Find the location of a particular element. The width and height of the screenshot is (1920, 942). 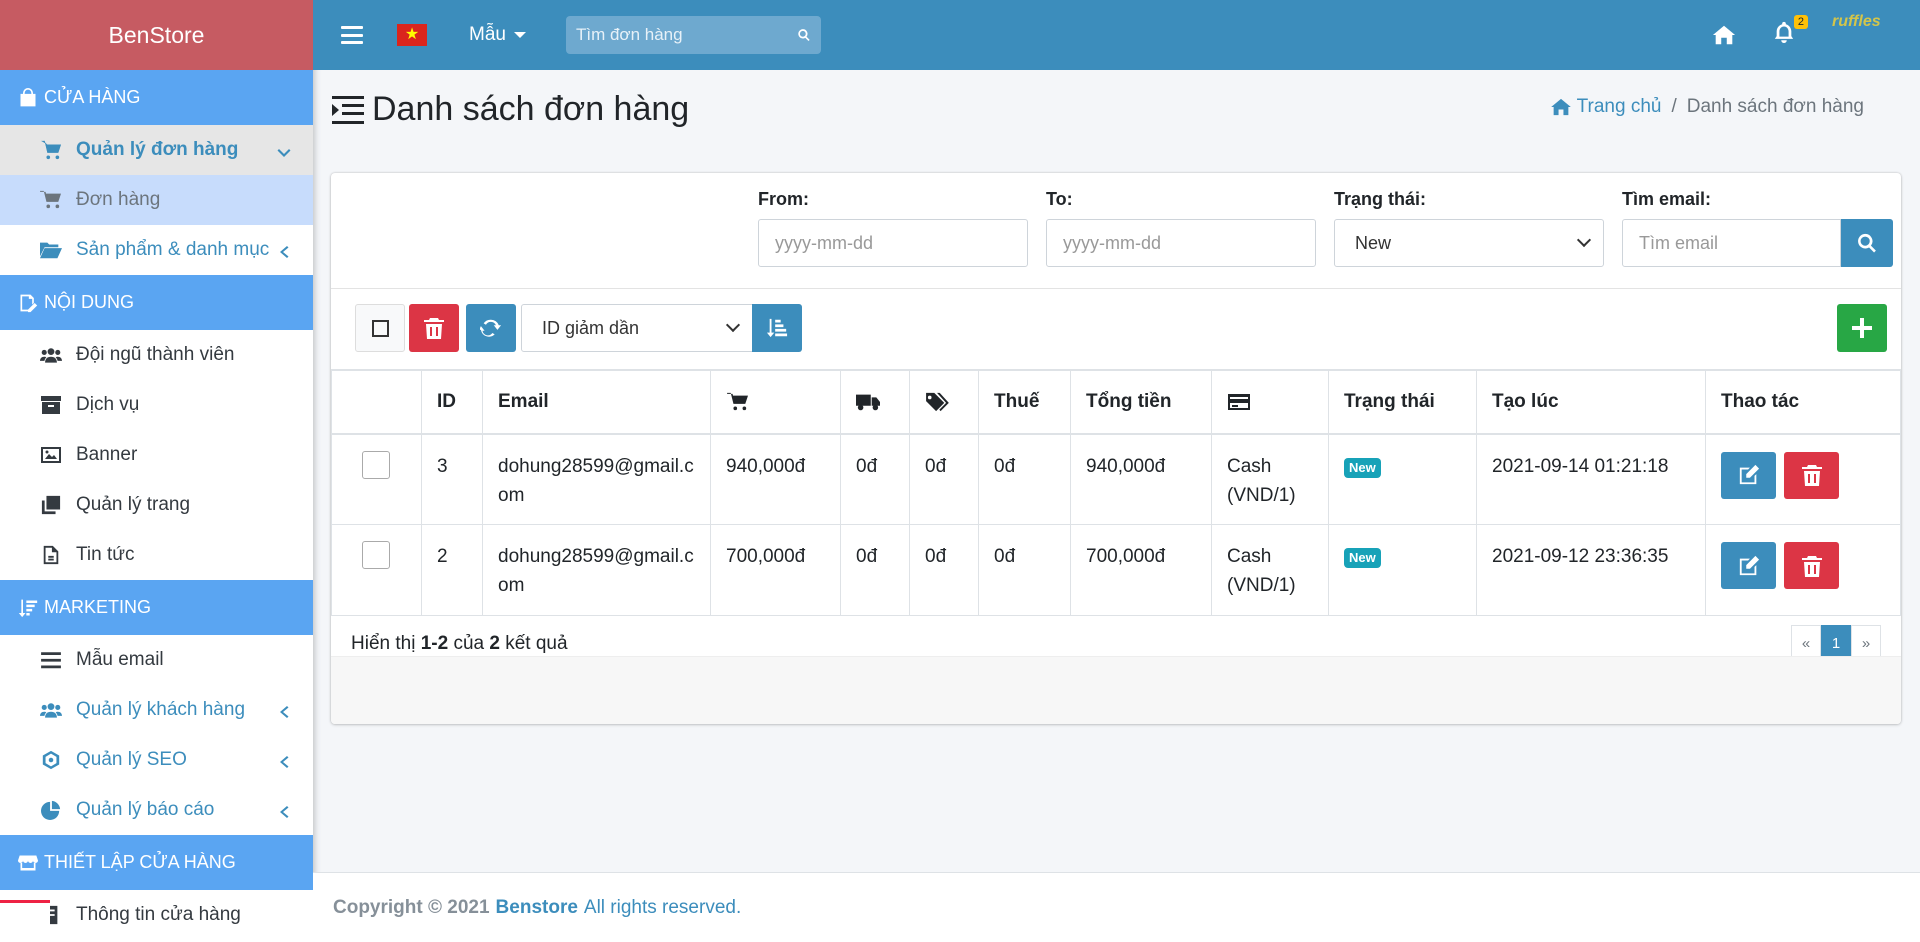

email-search-button is located at coordinates (1867, 243).